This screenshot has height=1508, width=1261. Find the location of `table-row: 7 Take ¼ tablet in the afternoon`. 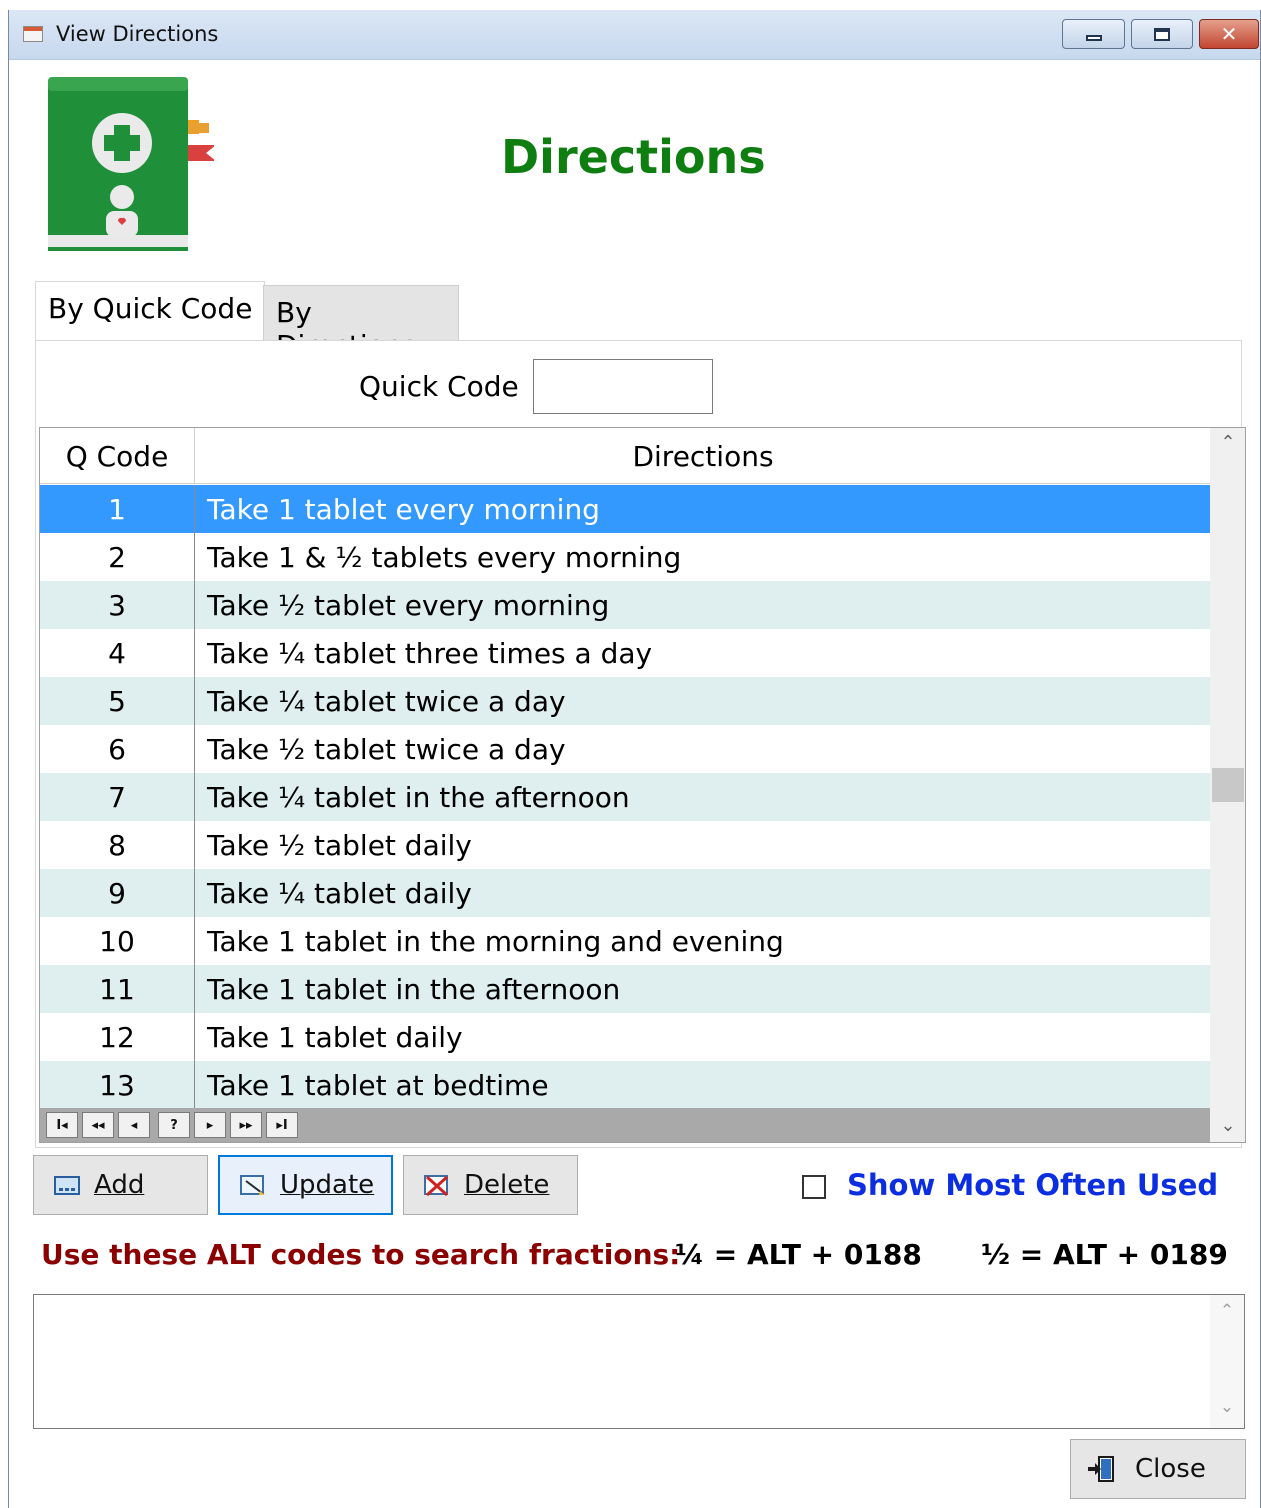

table-row: 7 Take ¼ tablet in the afternoon is located at coordinates (625, 797).